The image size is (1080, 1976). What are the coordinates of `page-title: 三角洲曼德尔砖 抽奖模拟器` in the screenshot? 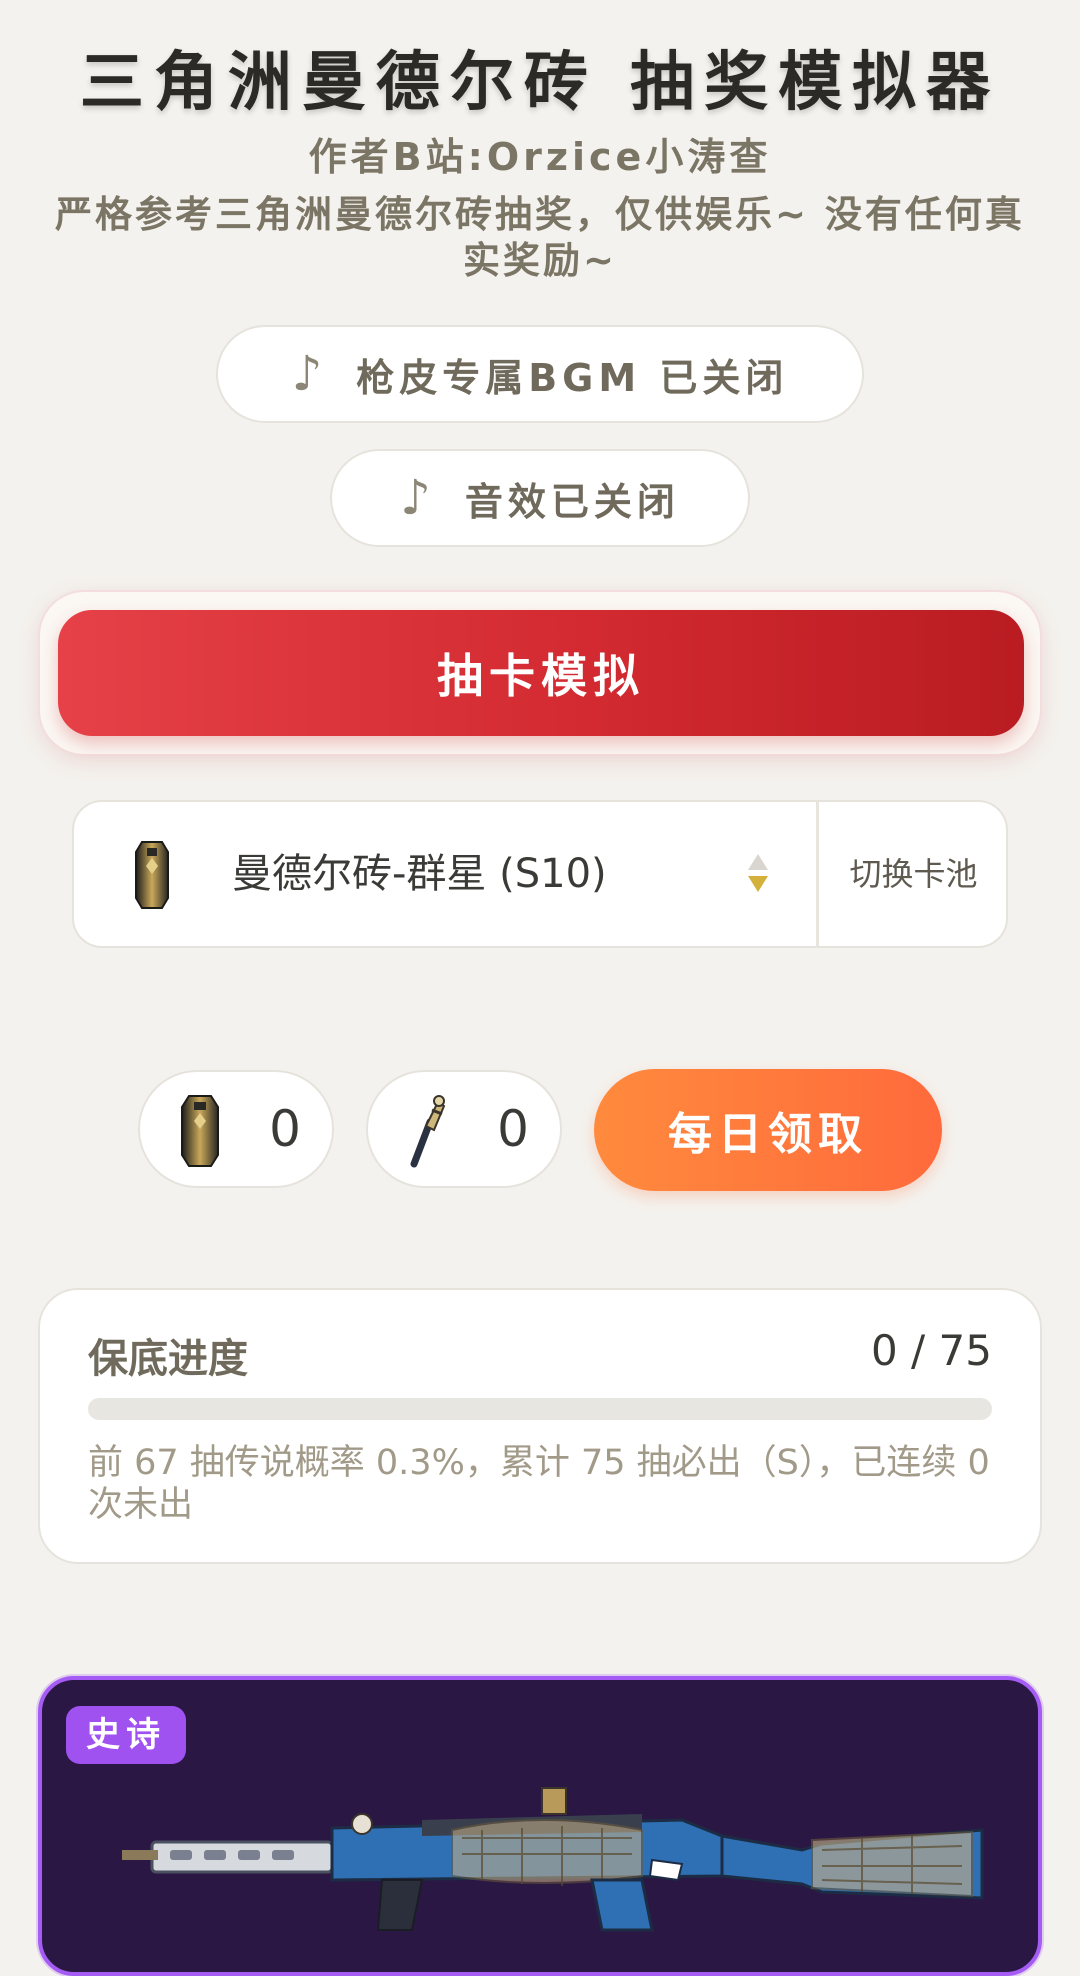 It's located at (540, 83).